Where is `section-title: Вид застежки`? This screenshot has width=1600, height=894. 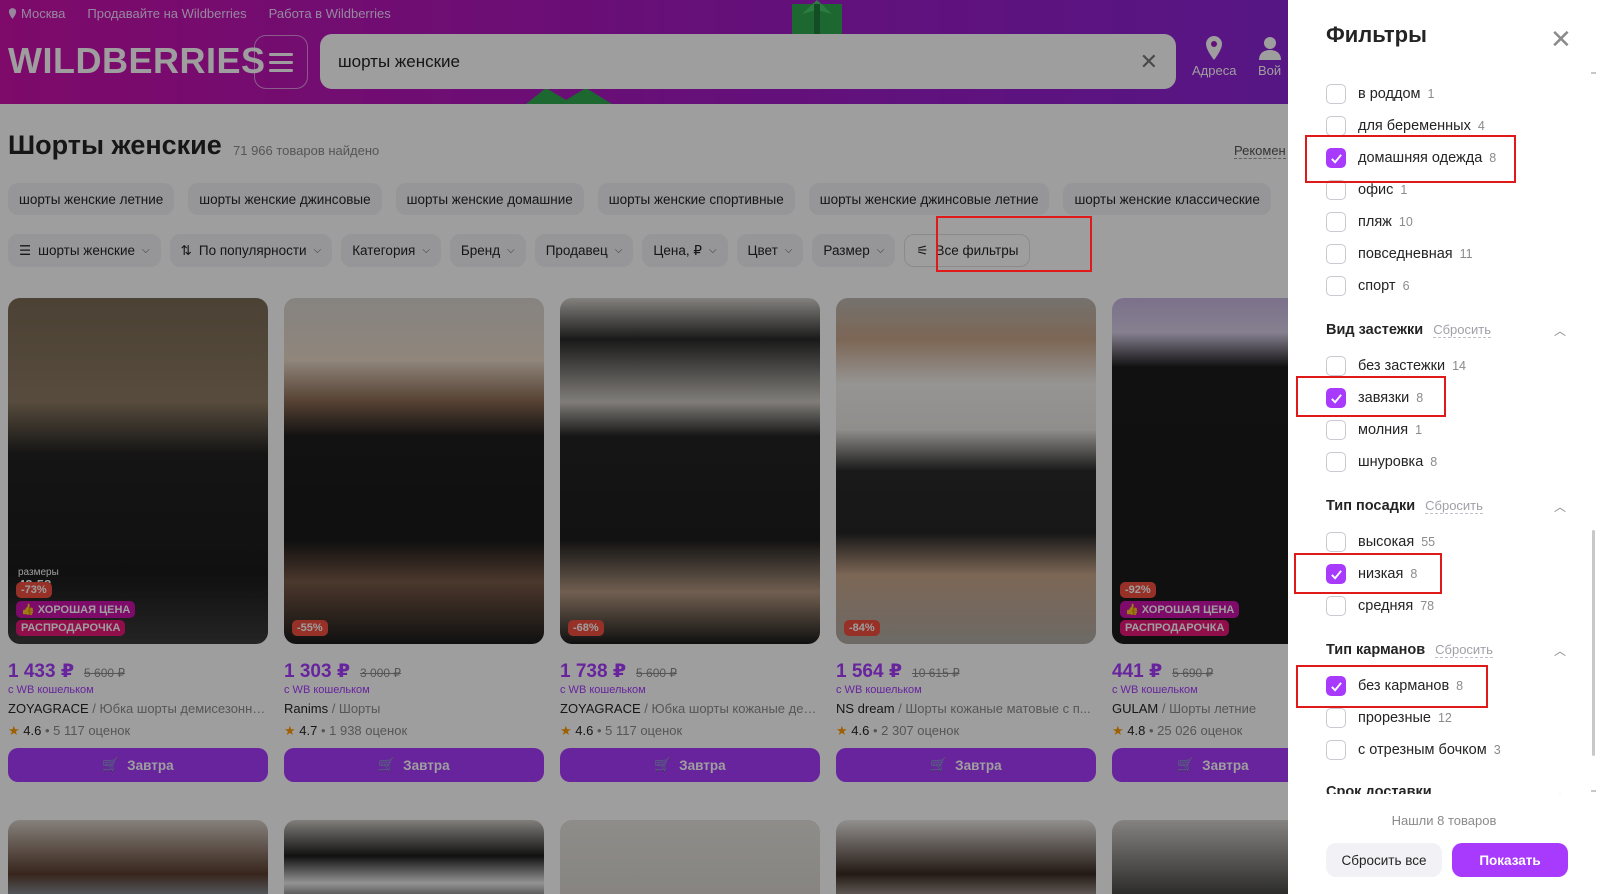 section-title: Вид застежки is located at coordinates (1375, 330).